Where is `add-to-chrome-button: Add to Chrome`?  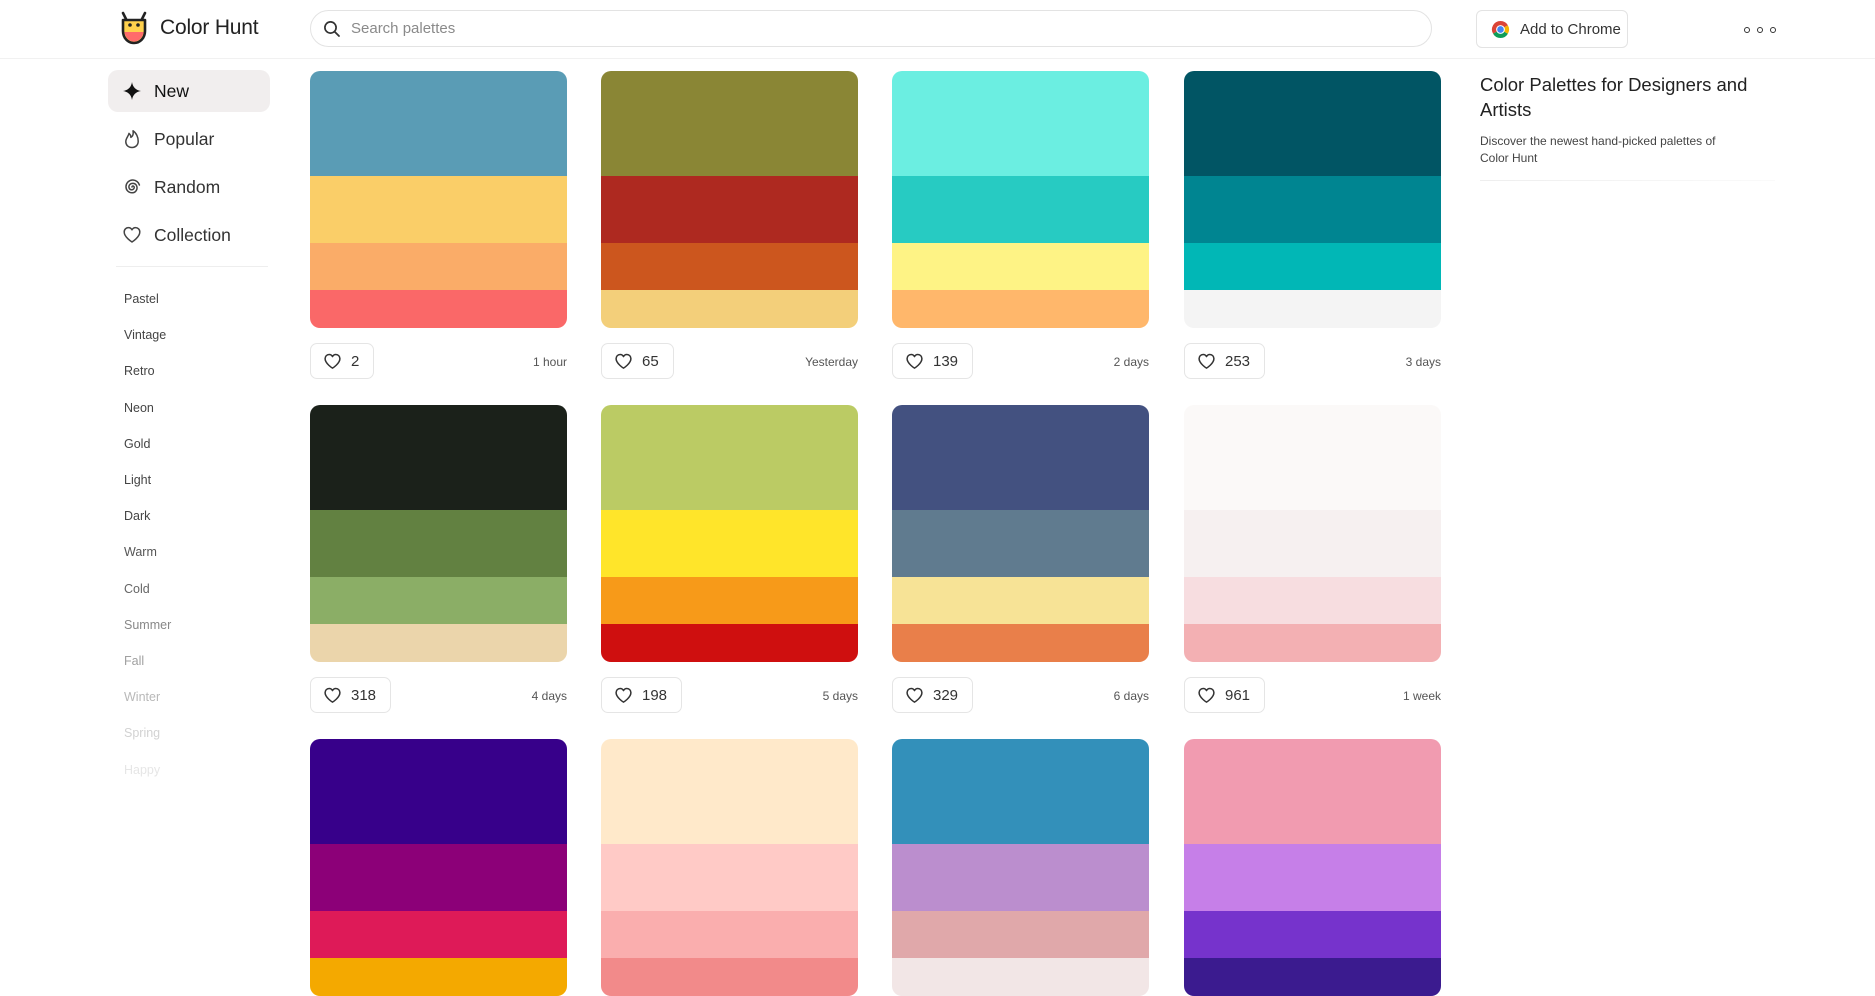
add-to-chrome-button: Add to Chrome is located at coordinates (1552, 29).